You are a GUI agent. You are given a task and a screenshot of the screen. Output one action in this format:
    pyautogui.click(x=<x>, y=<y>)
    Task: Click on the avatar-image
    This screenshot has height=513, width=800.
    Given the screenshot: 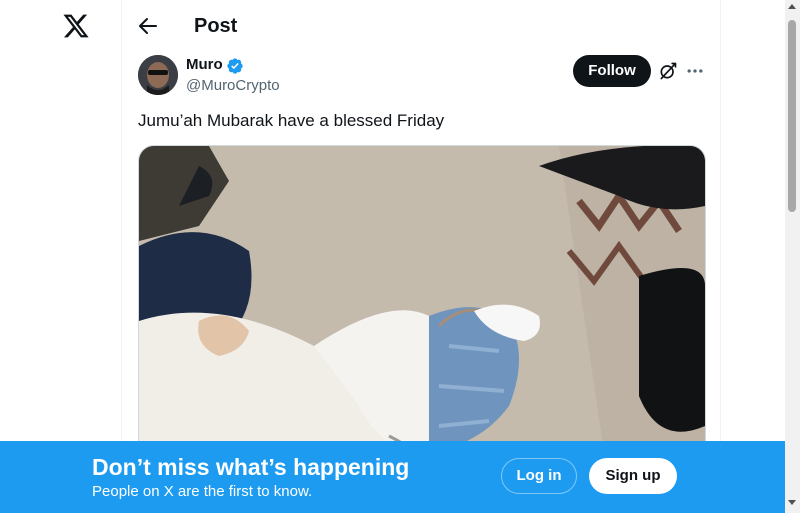 What is the action you would take?
    pyautogui.click(x=158, y=75)
    